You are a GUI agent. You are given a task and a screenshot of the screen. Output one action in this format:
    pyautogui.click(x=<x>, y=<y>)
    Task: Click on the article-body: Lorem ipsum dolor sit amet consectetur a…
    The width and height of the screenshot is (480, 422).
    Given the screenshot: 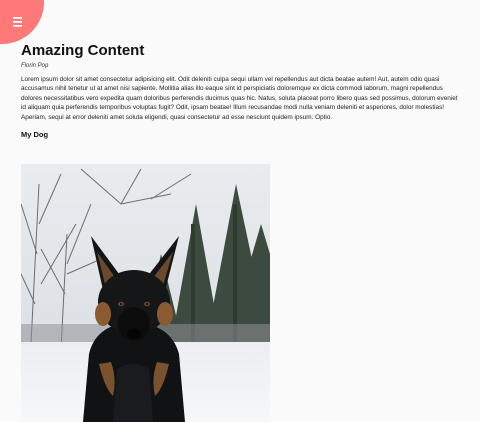 What is the action you would take?
    pyautogui.click(x=239, y=98)
    